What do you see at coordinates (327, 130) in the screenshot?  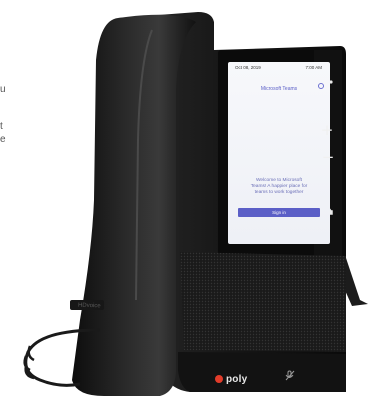 I see `volume-up-key: +` at bounding box center [327, 130].